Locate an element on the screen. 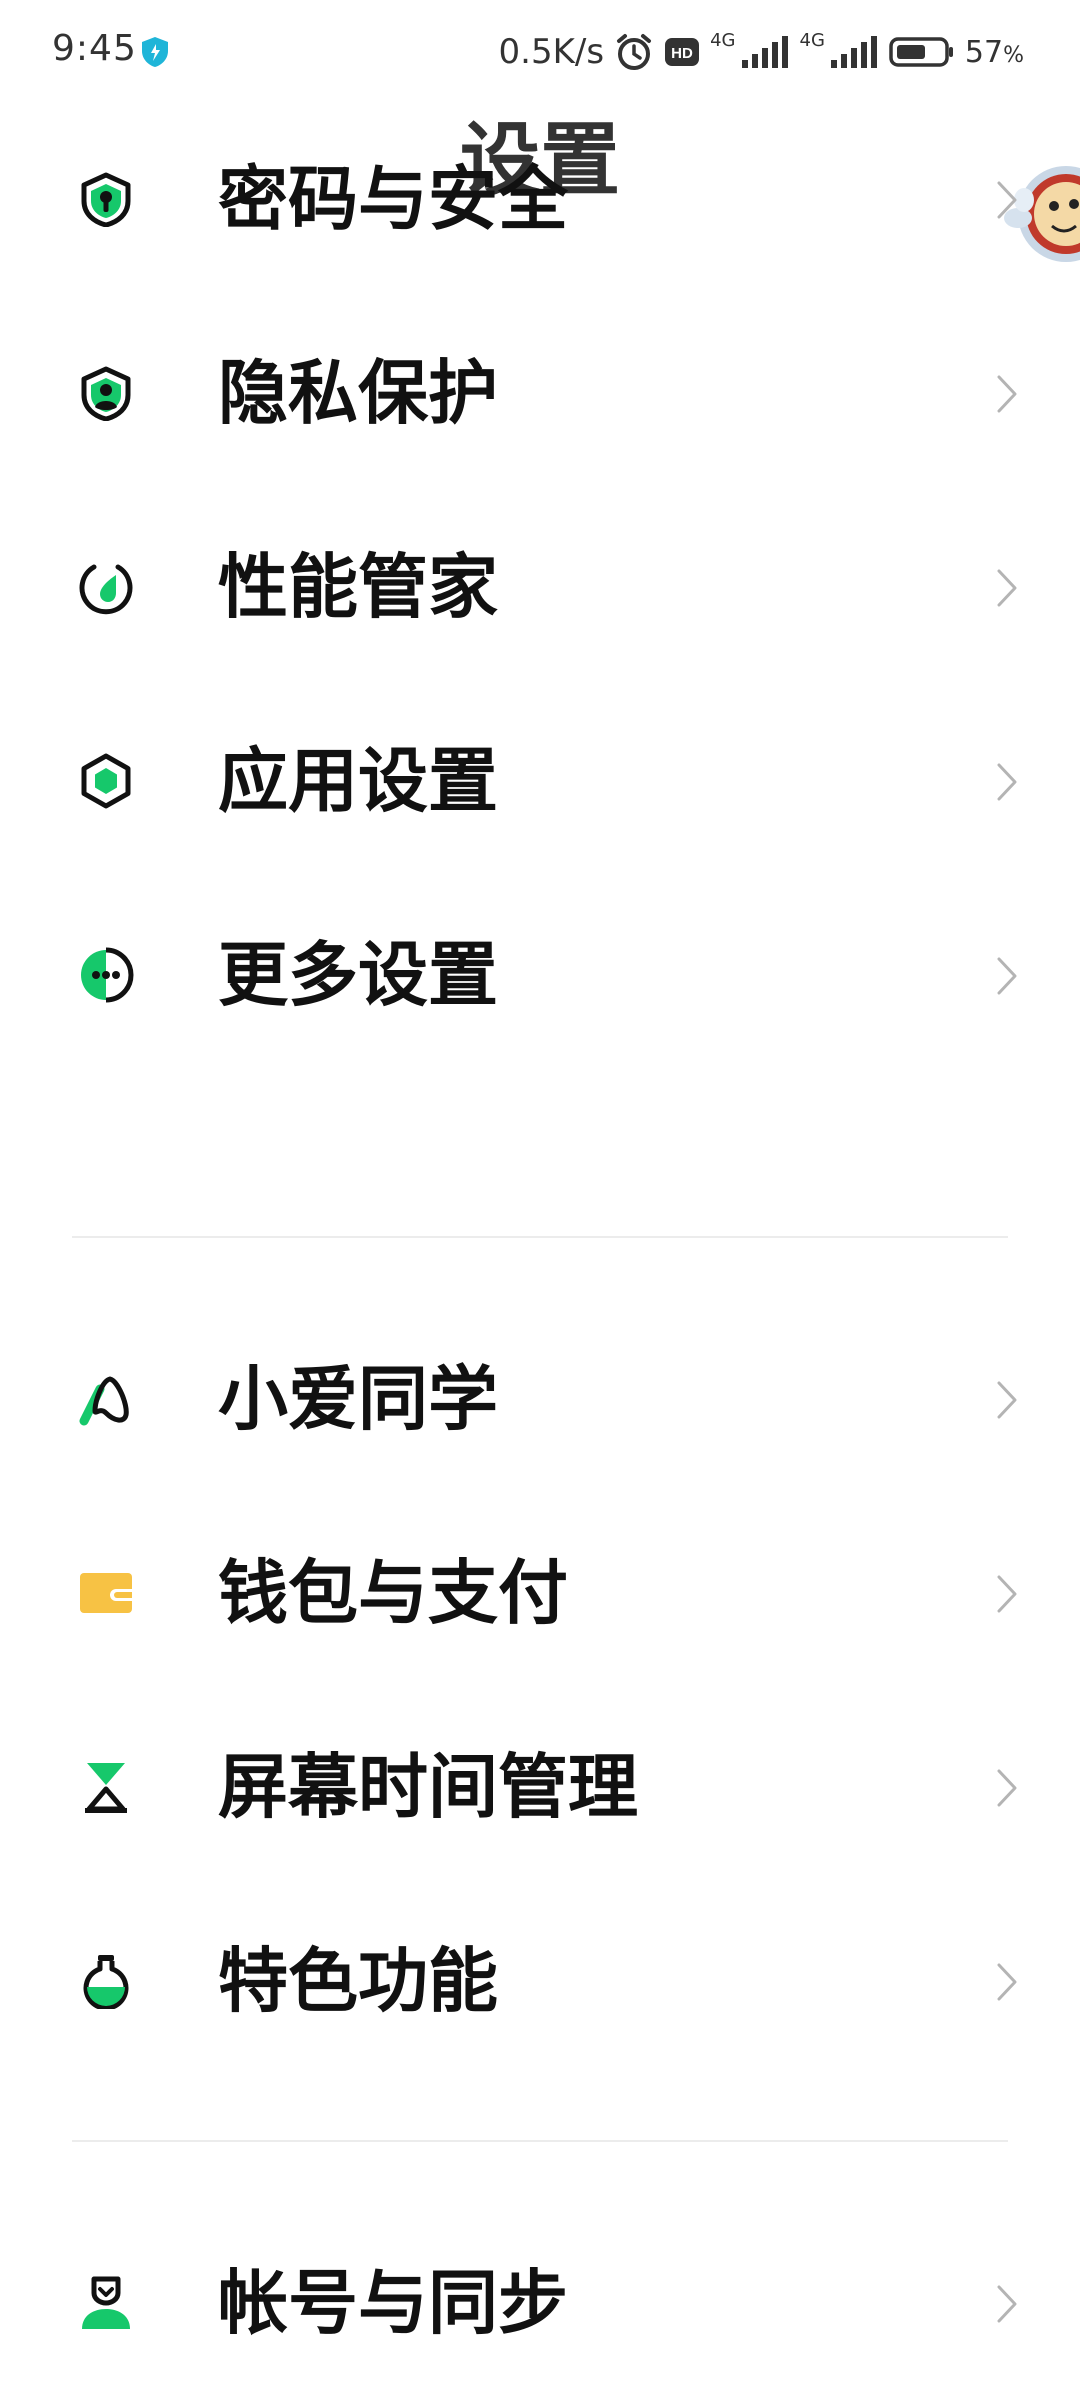 The height and width of the screenshot is (2400, 1080). menu-item-label: 小爱同学 is located at coordinates (358, 1399).